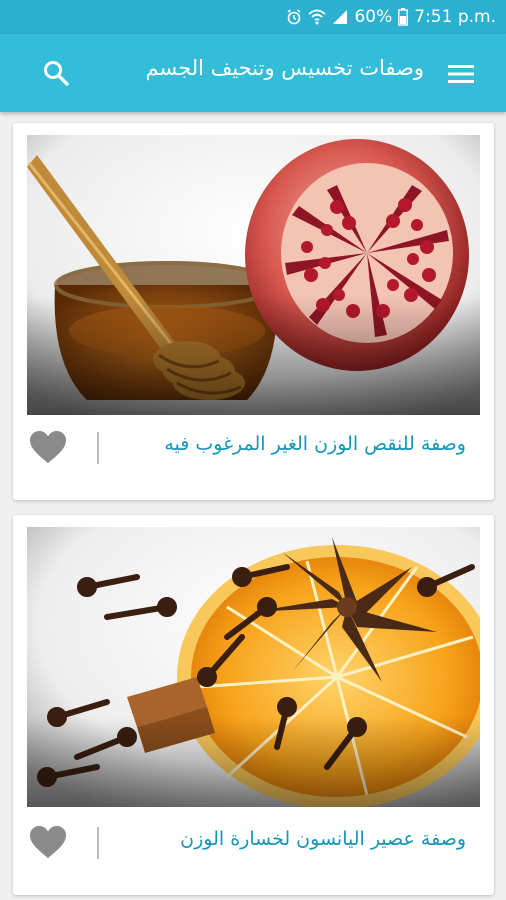 The height and width of the screenshot is (900, 506). Describe the element at coordinates (285, 68) in the screenshot. I see `app-title: وصفات تخسيس وتنحيف الجسم` at that location.